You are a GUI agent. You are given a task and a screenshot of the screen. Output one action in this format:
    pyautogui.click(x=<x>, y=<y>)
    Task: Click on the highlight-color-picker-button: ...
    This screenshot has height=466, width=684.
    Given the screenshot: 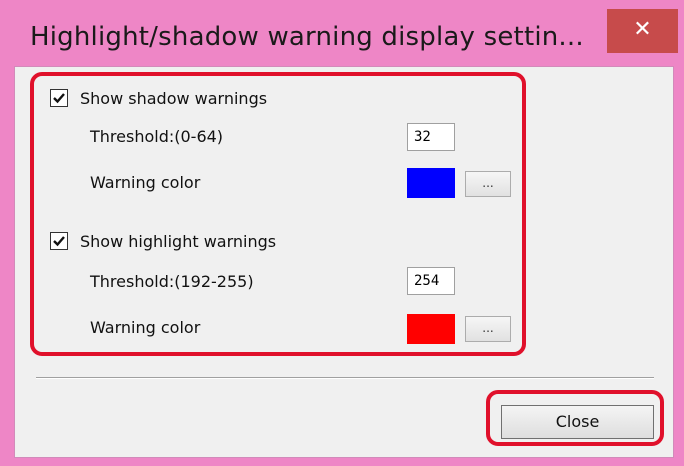 What is the action you would take?
    pyautogui.click(x=488, y=329)
    